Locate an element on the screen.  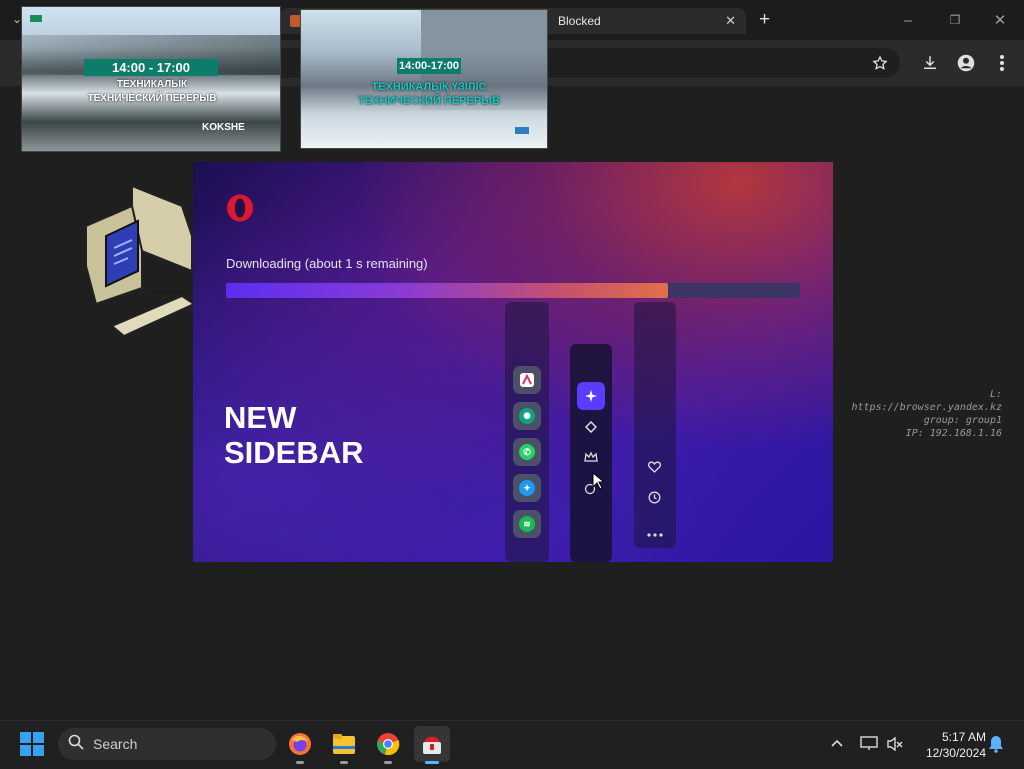
profile-icon is located at coordinates (966, 63).